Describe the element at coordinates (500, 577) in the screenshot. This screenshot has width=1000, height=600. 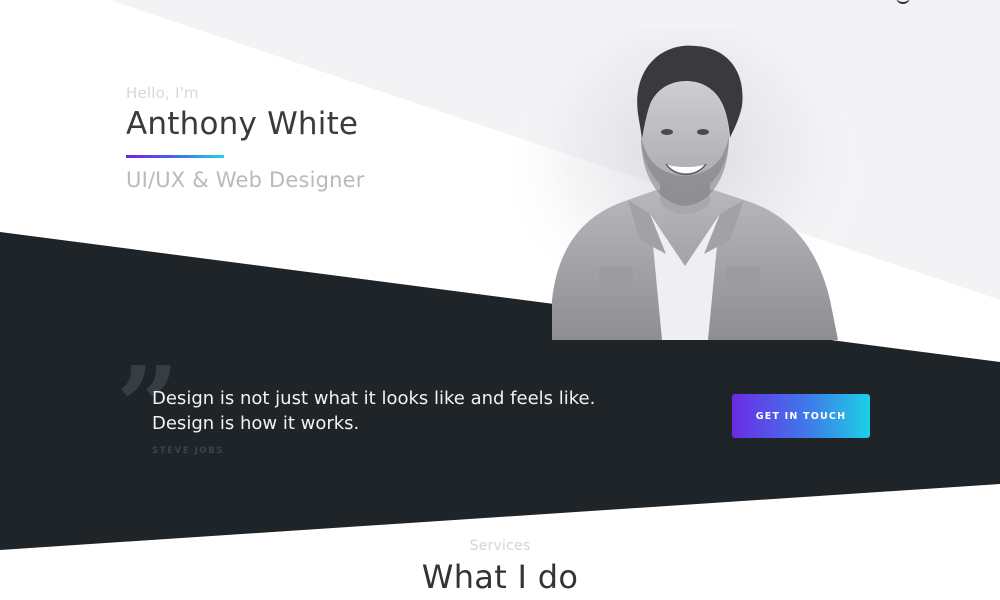
I see `services-title: What I do` at that location.